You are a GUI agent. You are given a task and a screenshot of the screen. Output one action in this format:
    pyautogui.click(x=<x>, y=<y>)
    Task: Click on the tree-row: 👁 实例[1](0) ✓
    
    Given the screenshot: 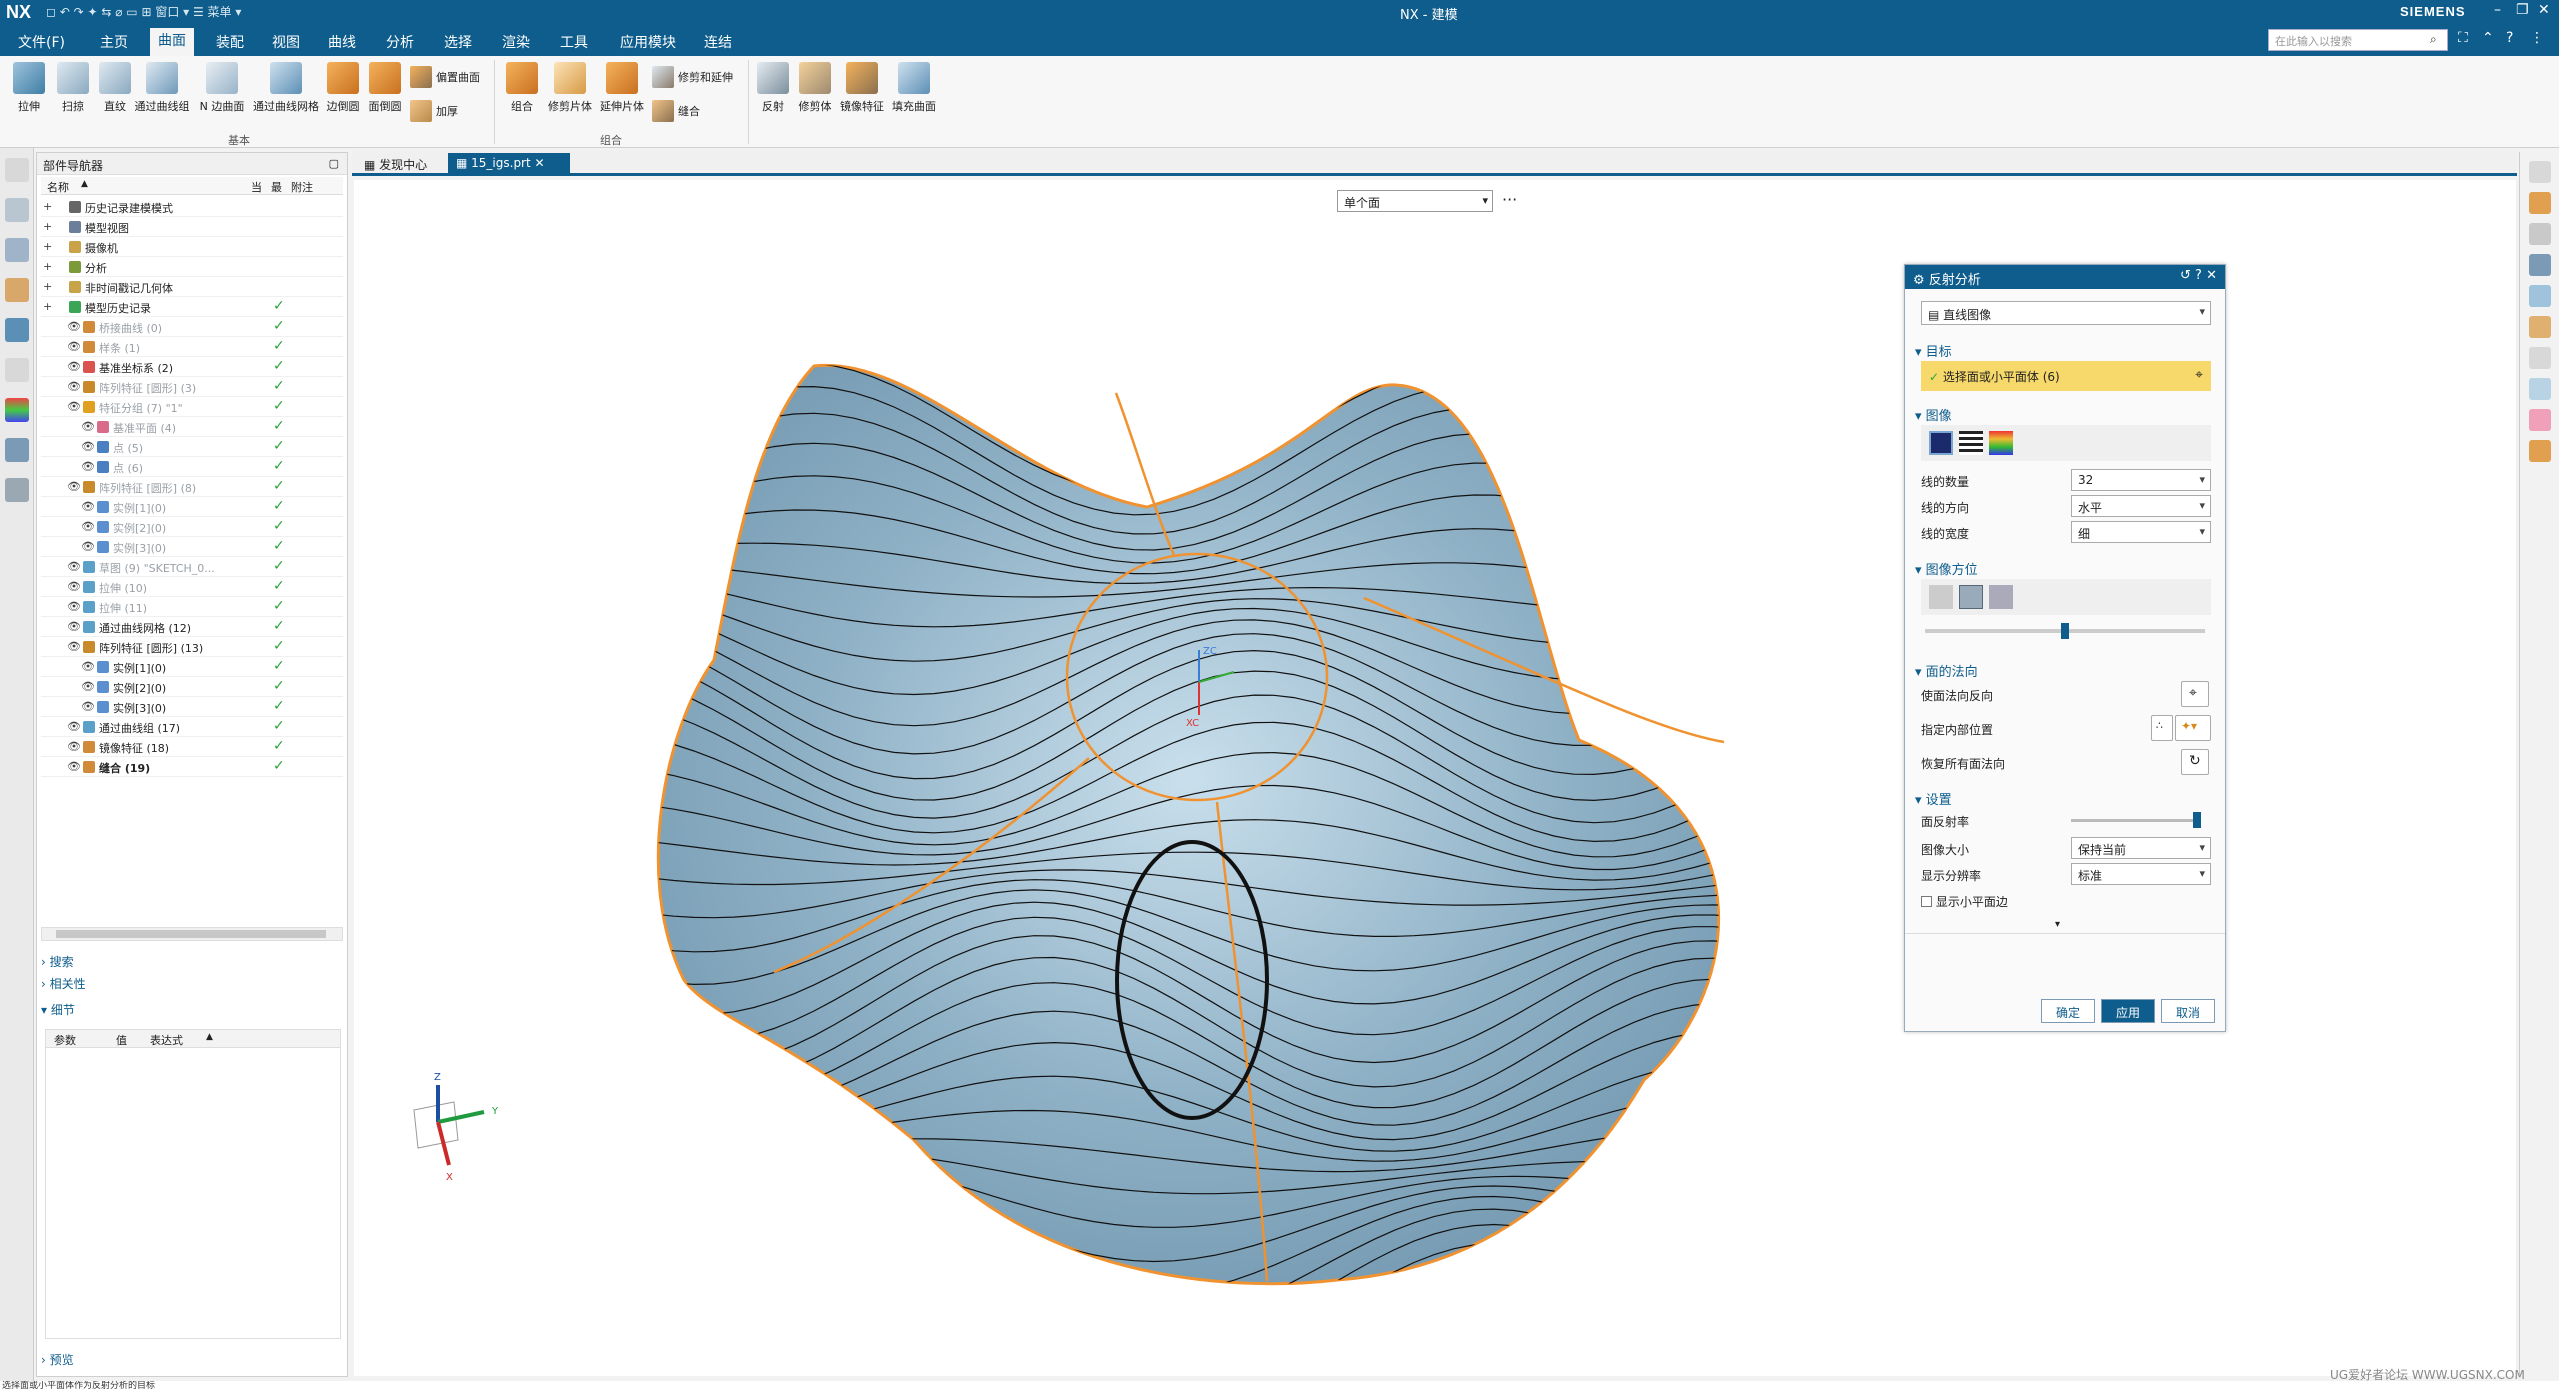 What is the action you would take?
    pyautogui.click(x=192, y=507)
    